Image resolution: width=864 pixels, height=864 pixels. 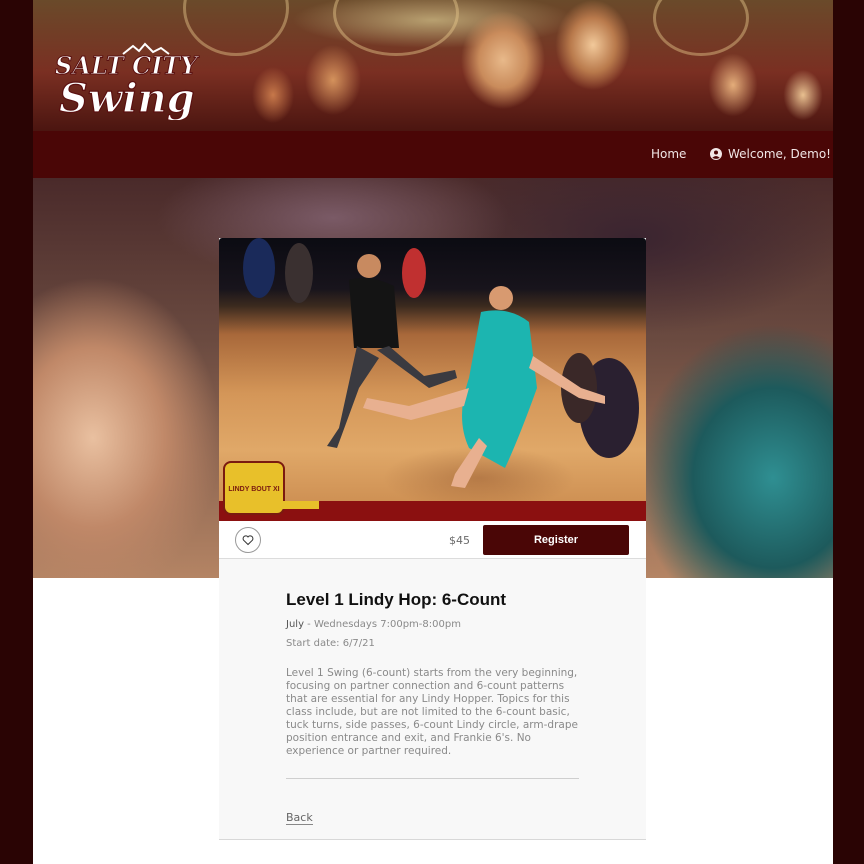 I want to click on schedule-time: Wednesdays 7:00pm-8:00pm, so click(x=387, y=624).